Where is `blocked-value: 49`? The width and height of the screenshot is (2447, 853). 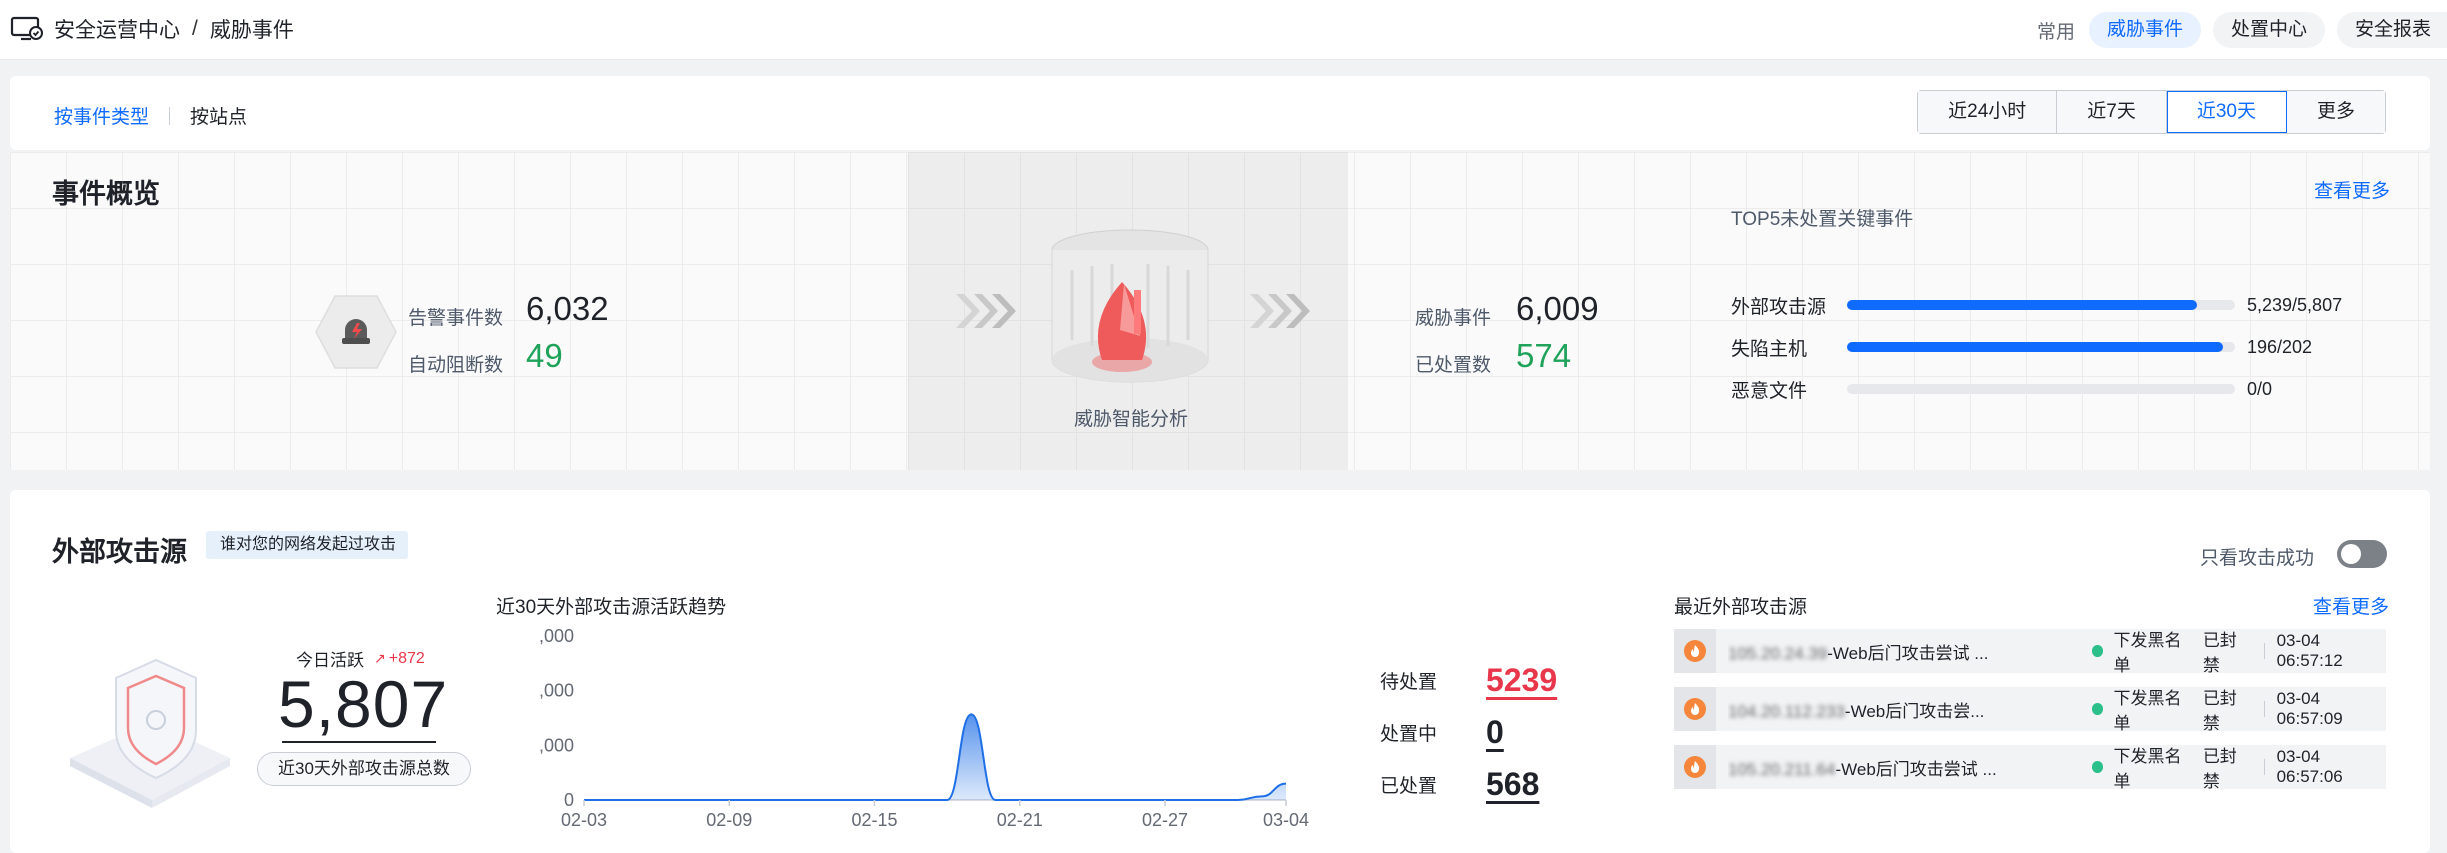 blocked-value: 49 is located at coordinates (544, 355).